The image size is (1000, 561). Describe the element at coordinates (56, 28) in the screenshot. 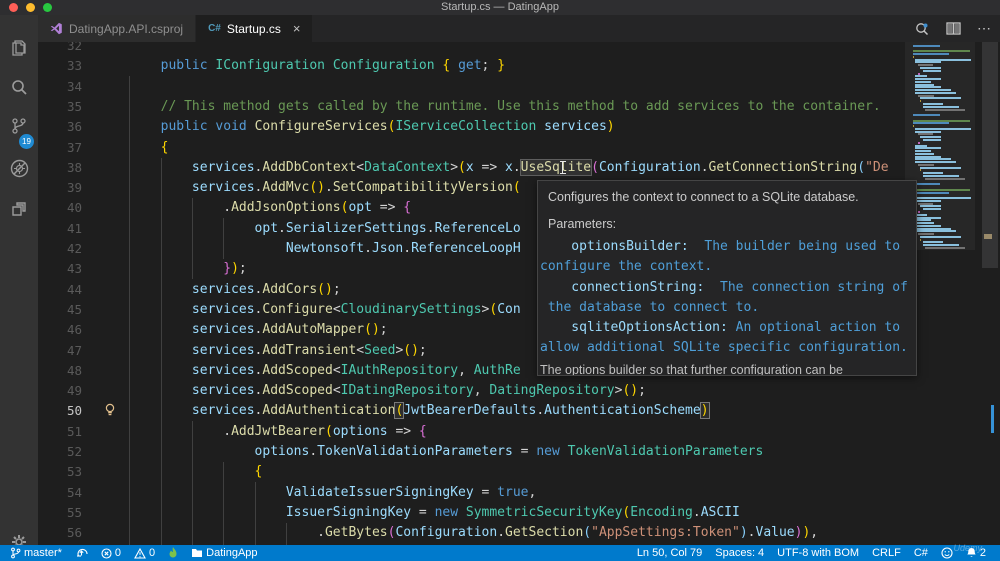

I see `vs-project-icon` at that location.